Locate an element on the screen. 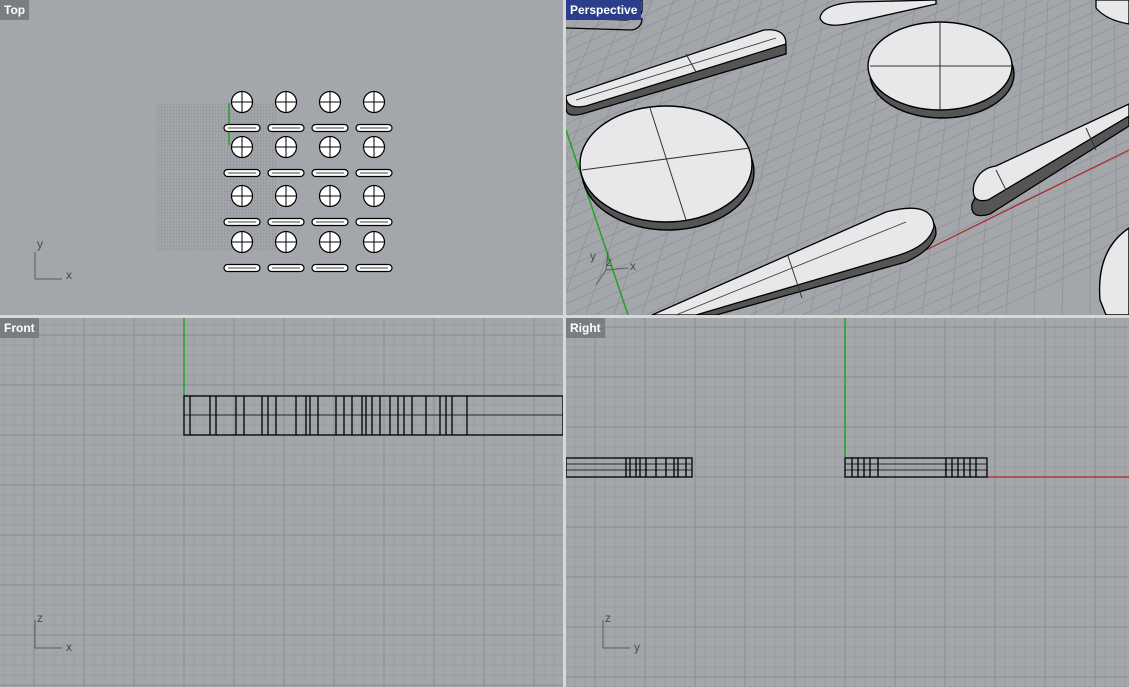  tab-top: Top is located at coordinates (15, 10).